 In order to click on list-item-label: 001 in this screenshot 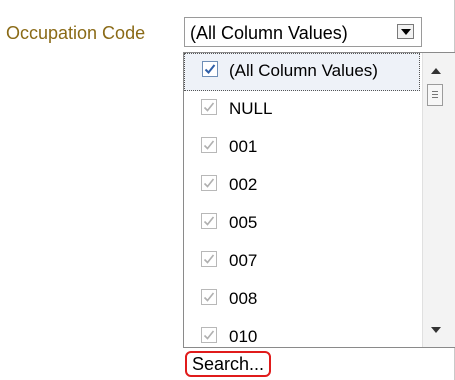, I will do `click(243, 146)`.